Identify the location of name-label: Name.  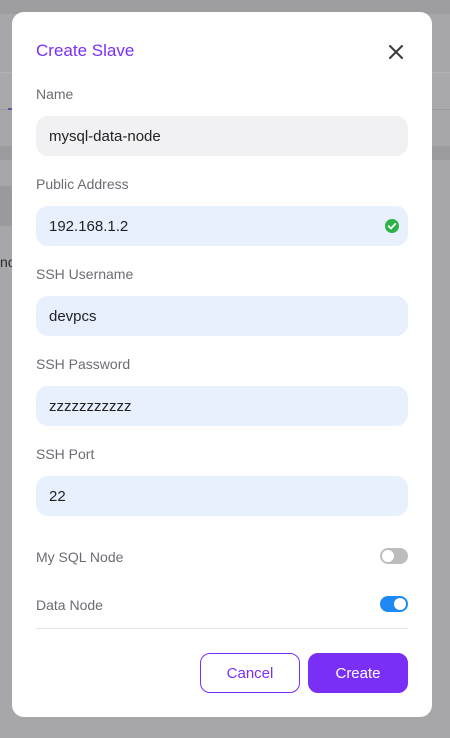
(55, 94).